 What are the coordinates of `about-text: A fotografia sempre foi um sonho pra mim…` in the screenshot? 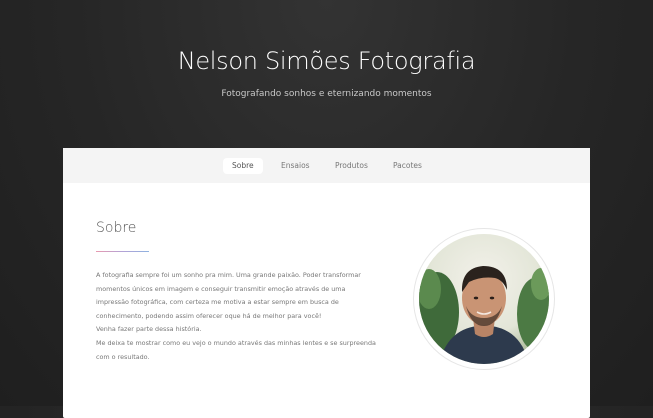 It's located at (246, 316).